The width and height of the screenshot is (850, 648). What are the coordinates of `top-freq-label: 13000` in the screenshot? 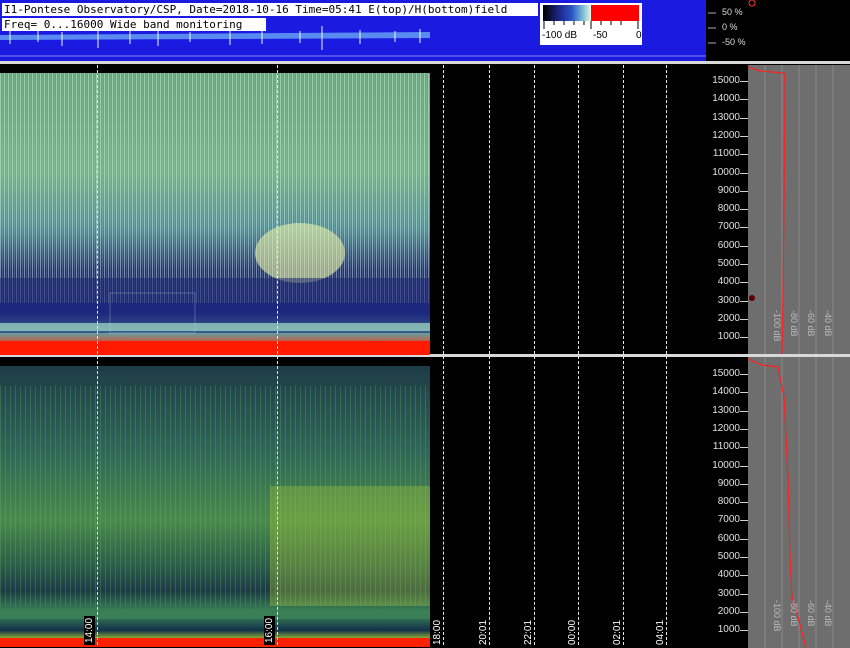 It's located at (726, 117).